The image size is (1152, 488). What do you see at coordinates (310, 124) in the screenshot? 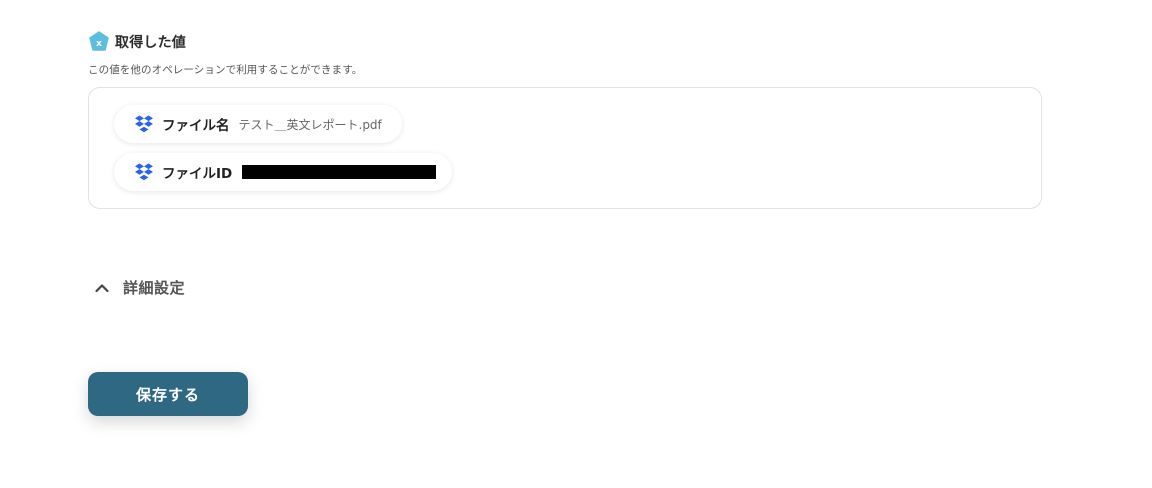
I see `value-chip-value: テスト＿英文レポート.pdf` at bounding box center [310, 124].